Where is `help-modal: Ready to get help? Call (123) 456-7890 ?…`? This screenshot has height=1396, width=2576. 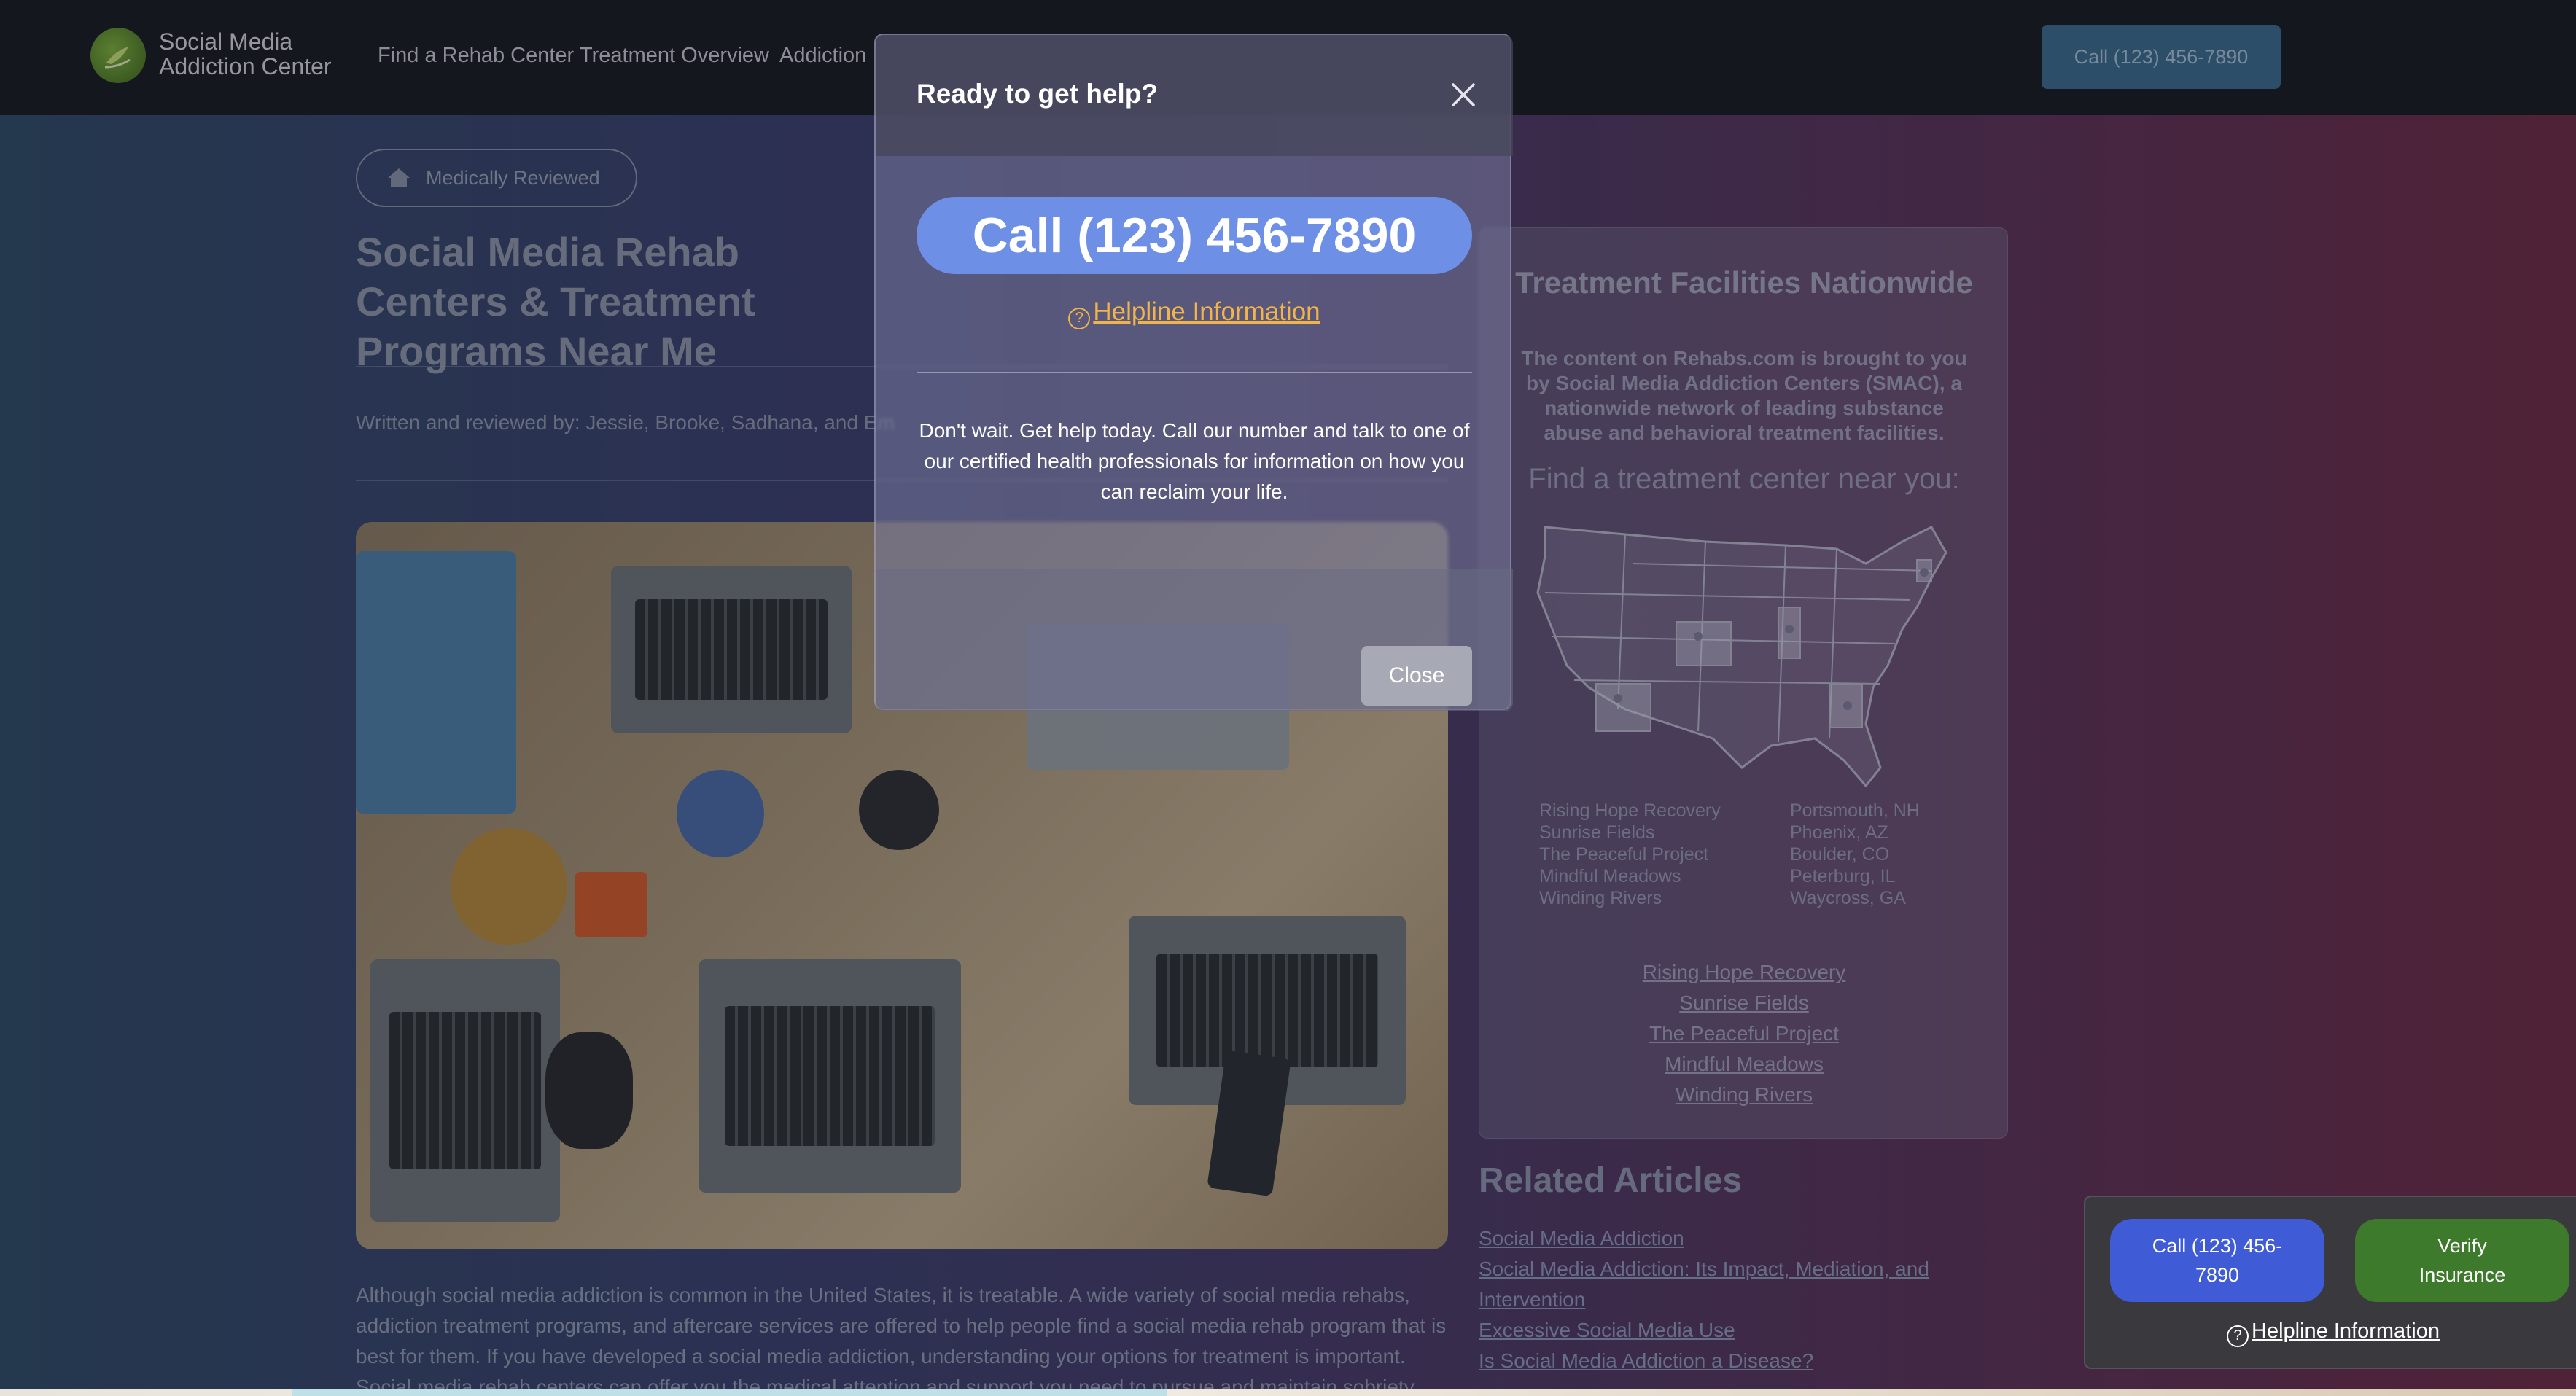
help-modal: Ready to get help? Call (123) 456-7890 ?… is located at coordinates (1193, 373).